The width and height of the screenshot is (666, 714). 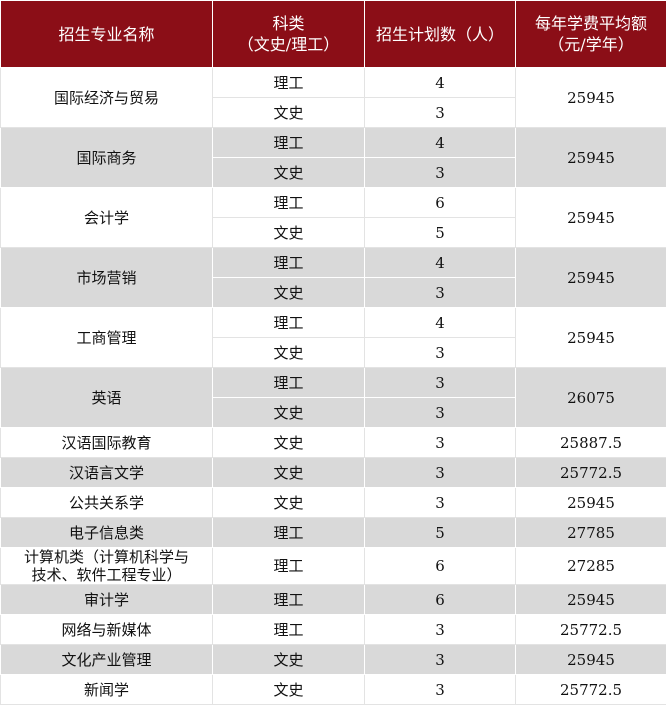 What do you see at coordinates (288, 34) in the screenshot?
I see `header-category: 科类 （文史/理工）` at bounding box center [288, 34].